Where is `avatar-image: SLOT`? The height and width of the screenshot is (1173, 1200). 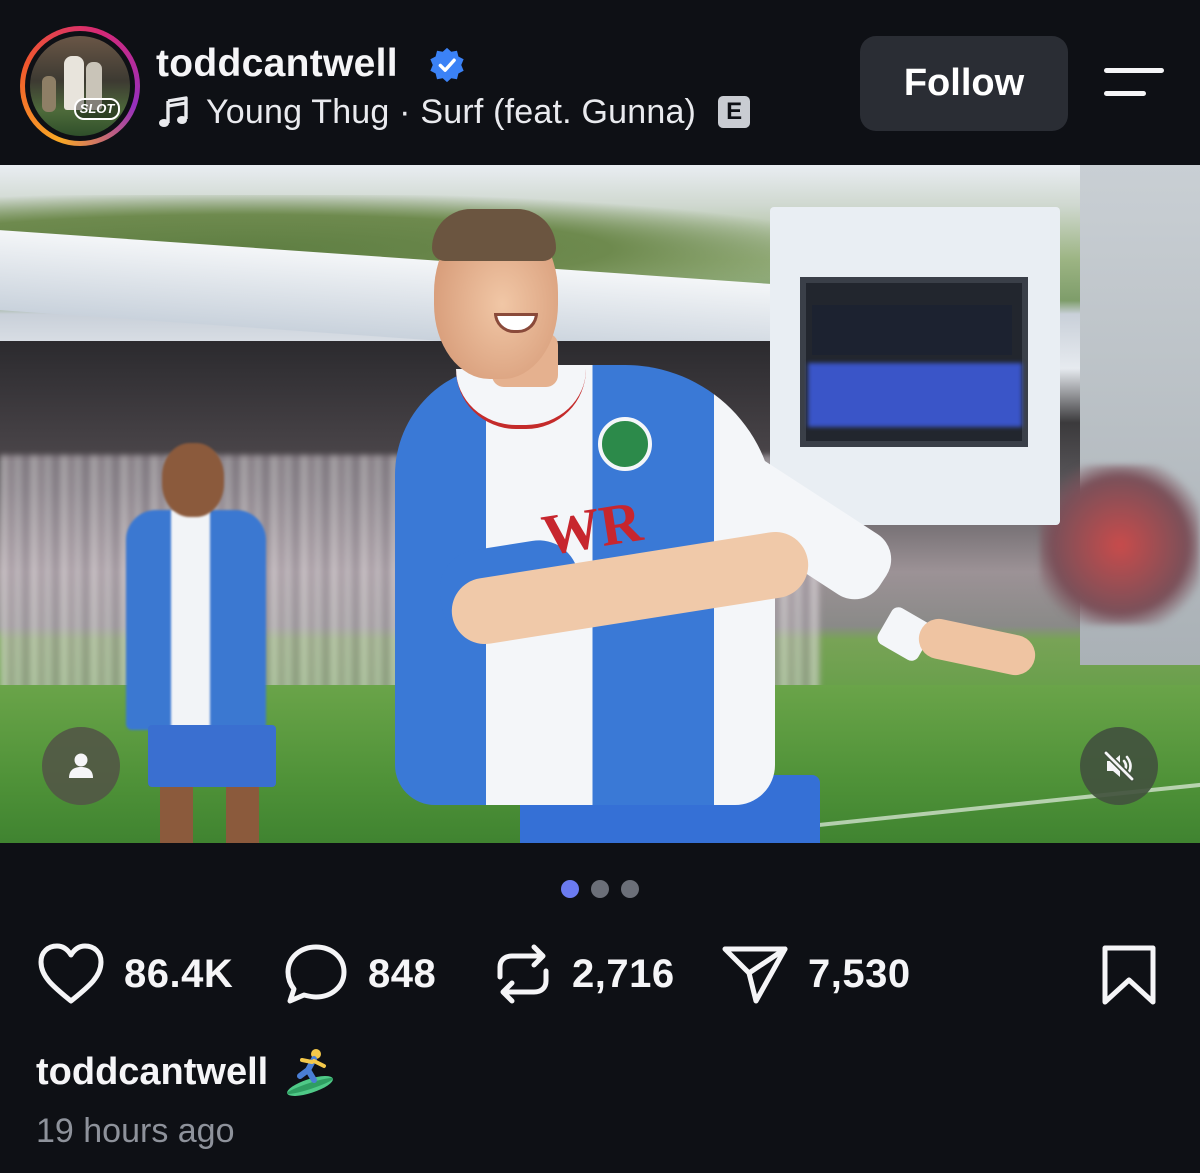 avatar-image: SLOT is located at coordinates (80, 86).